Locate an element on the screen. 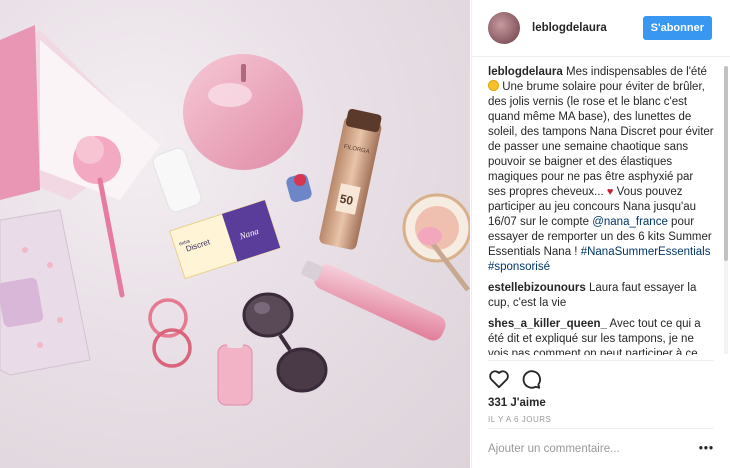 The width and height of the screenshot is (730, 468). nail-polish-purple is located at coordinates (22, 302).